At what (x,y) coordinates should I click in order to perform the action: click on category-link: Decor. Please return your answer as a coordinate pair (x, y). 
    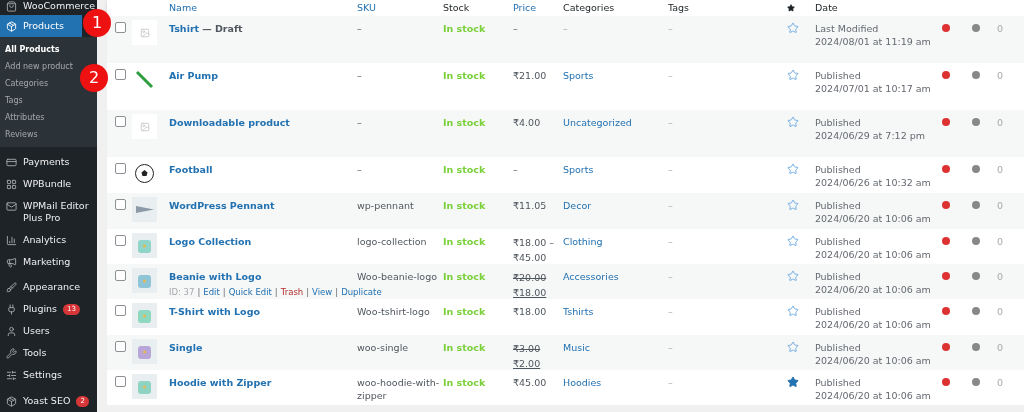
    Looking at the image, I should click on (615, 206).